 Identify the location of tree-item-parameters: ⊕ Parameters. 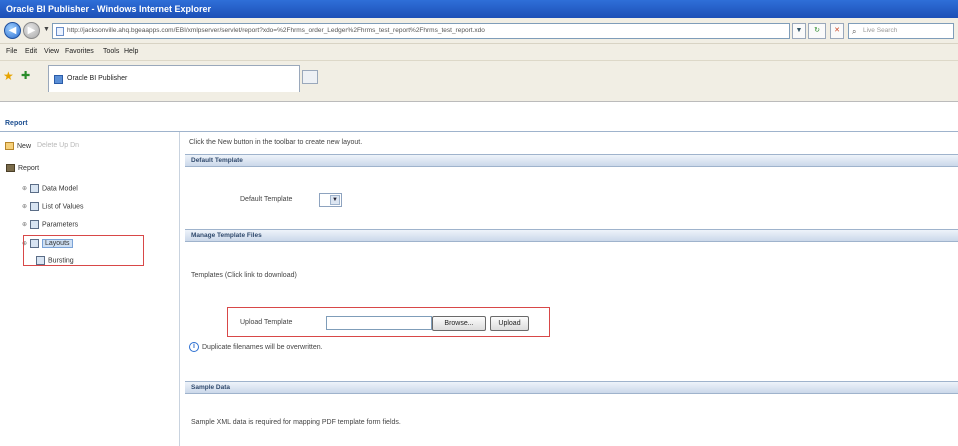
(50, 224).